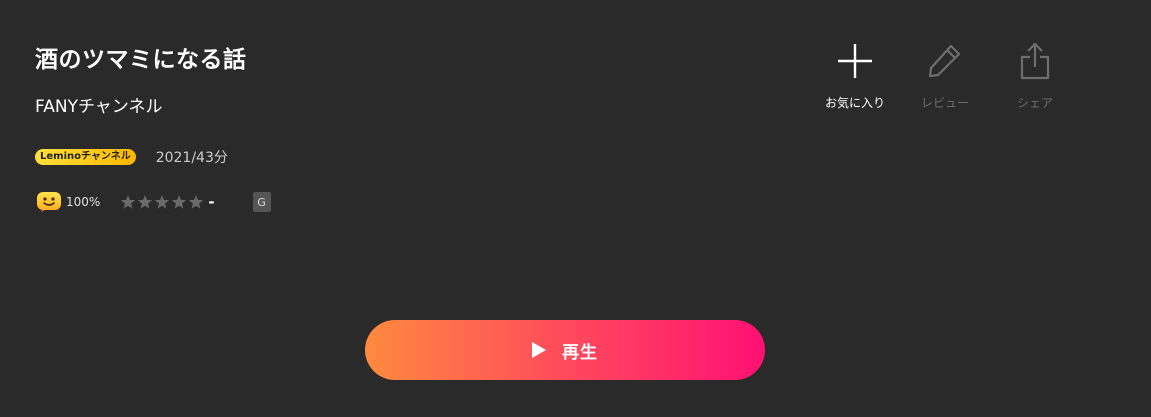  What do you see at coordinates (580, 352) in the screenshot?
I see `play-label: 再生` at bounding box center [580, 352].